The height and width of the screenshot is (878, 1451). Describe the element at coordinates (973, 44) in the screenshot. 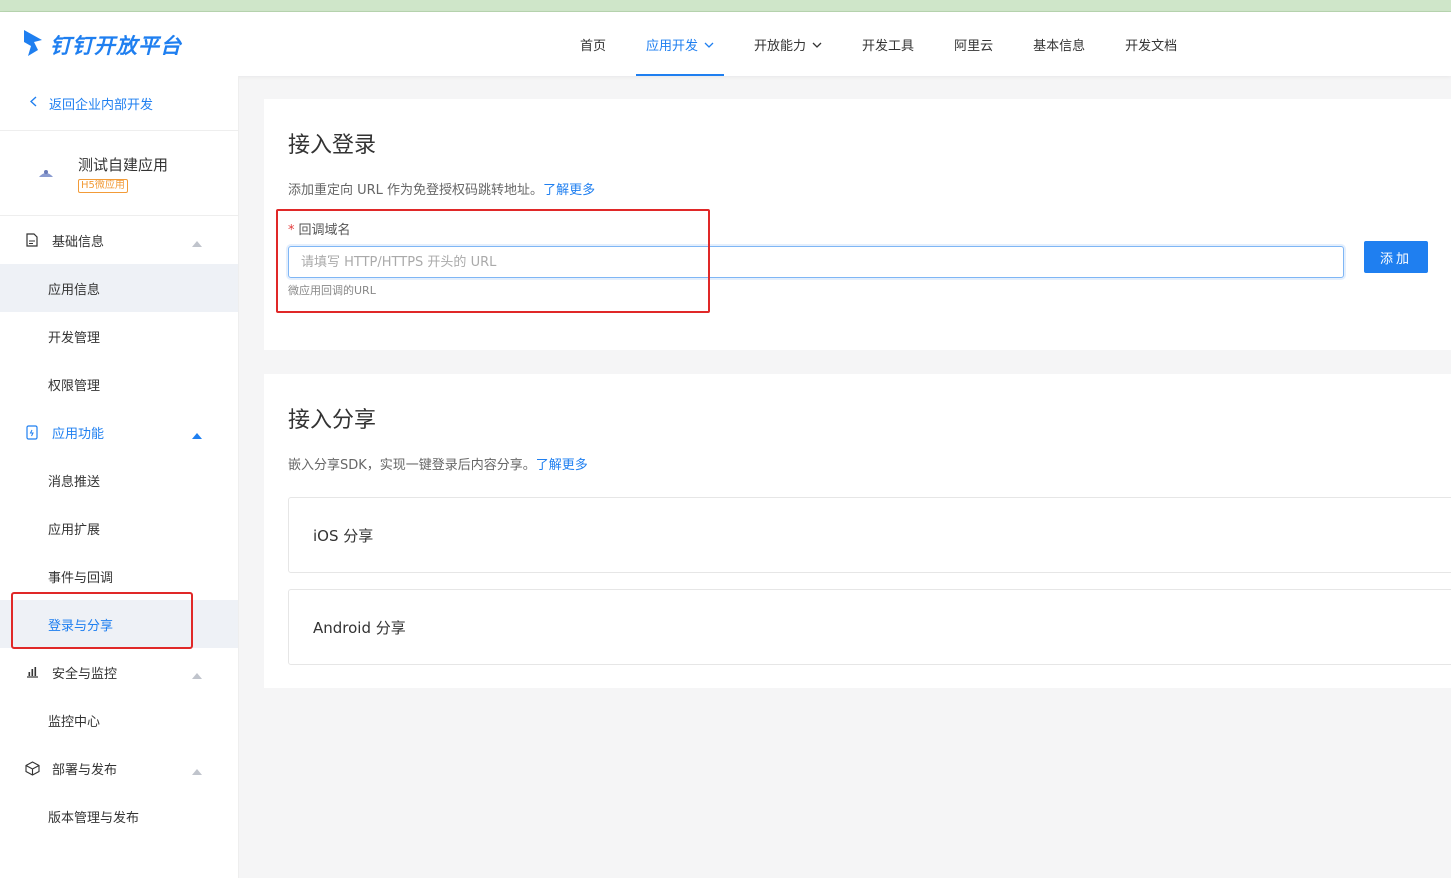

I see `nav-aliyun: 阿里云` at that location.